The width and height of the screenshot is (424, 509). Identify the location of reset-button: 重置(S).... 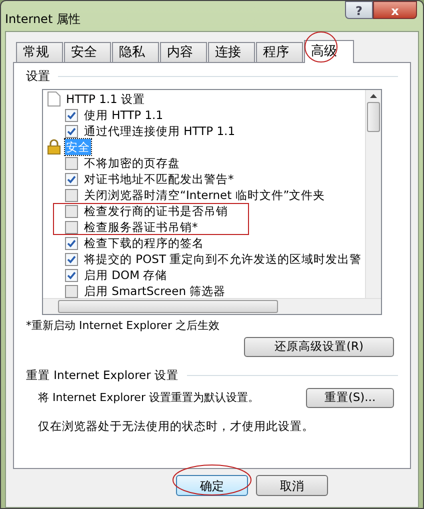
(350, 398).